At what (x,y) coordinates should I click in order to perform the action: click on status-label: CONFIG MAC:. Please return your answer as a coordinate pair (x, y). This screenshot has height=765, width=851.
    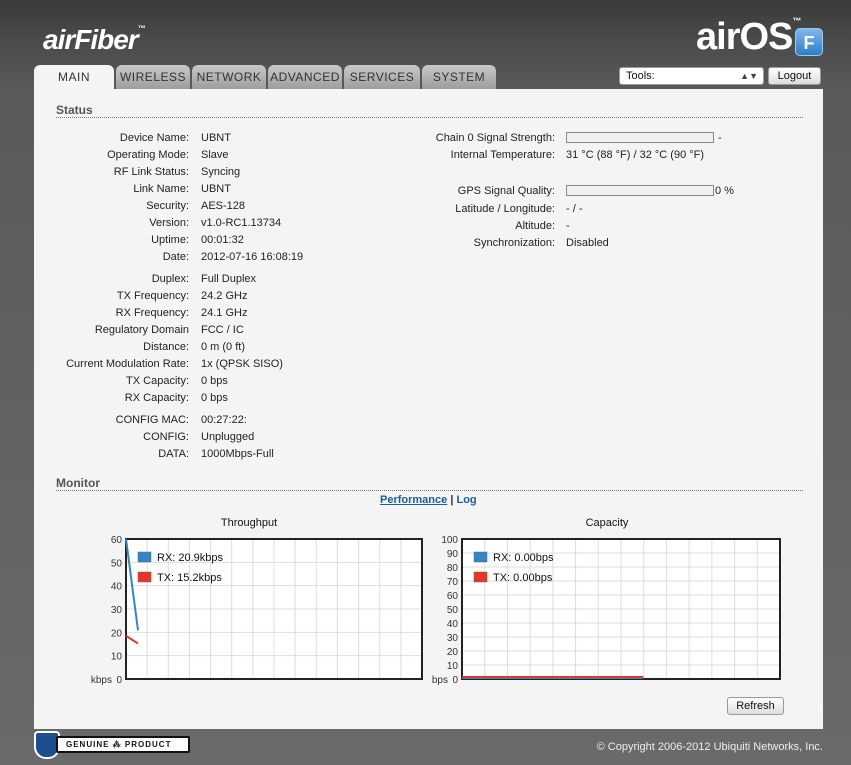
    Looking at the image, I should click on (152, 420).